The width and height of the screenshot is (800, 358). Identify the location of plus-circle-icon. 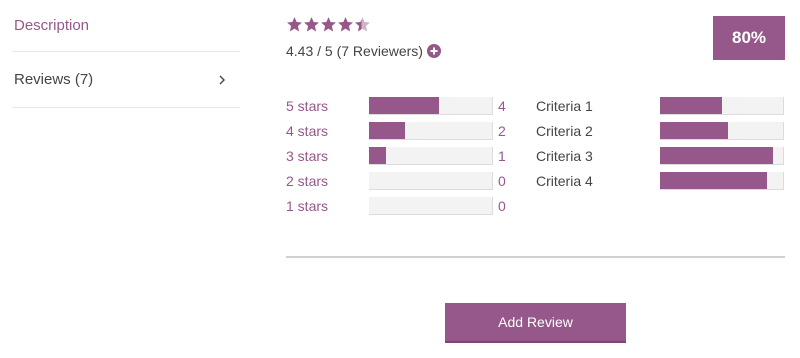
(433, 51).